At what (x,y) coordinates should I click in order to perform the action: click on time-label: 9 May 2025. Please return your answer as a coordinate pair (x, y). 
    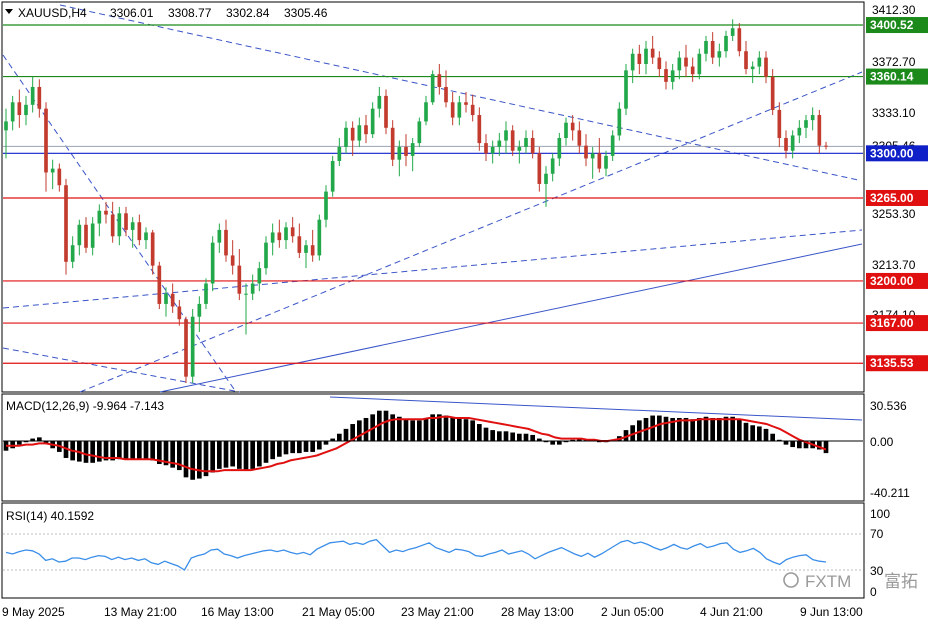
    Looking at the image, I should click on (33, 612).